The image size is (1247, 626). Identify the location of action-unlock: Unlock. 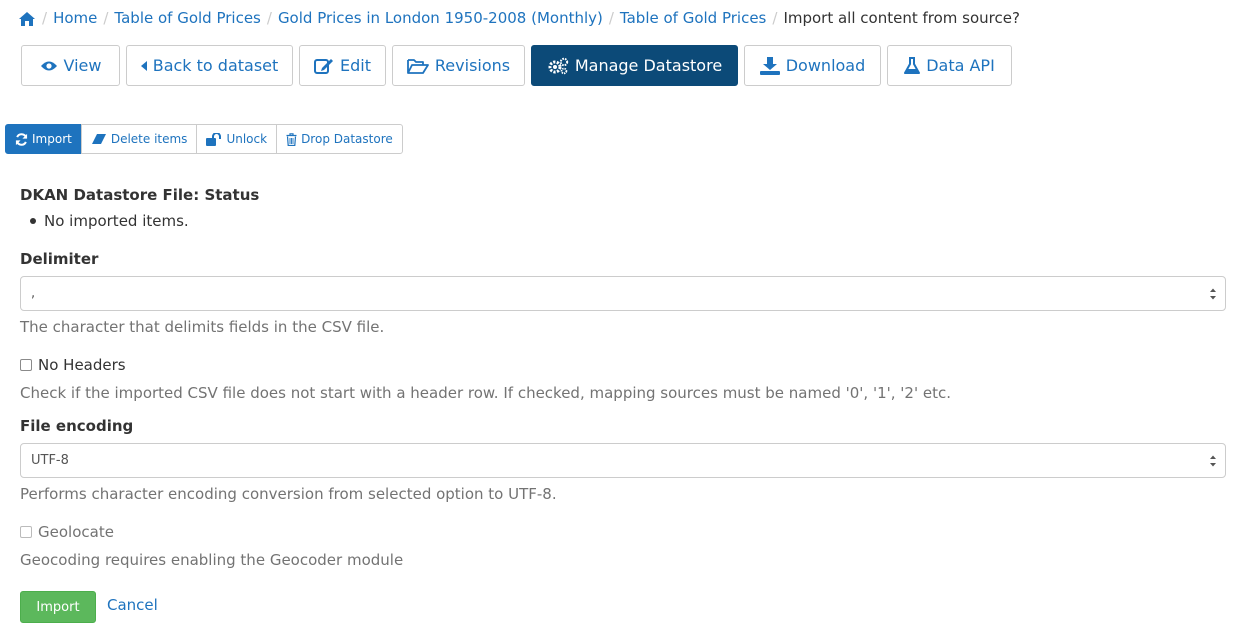
(237, 139).